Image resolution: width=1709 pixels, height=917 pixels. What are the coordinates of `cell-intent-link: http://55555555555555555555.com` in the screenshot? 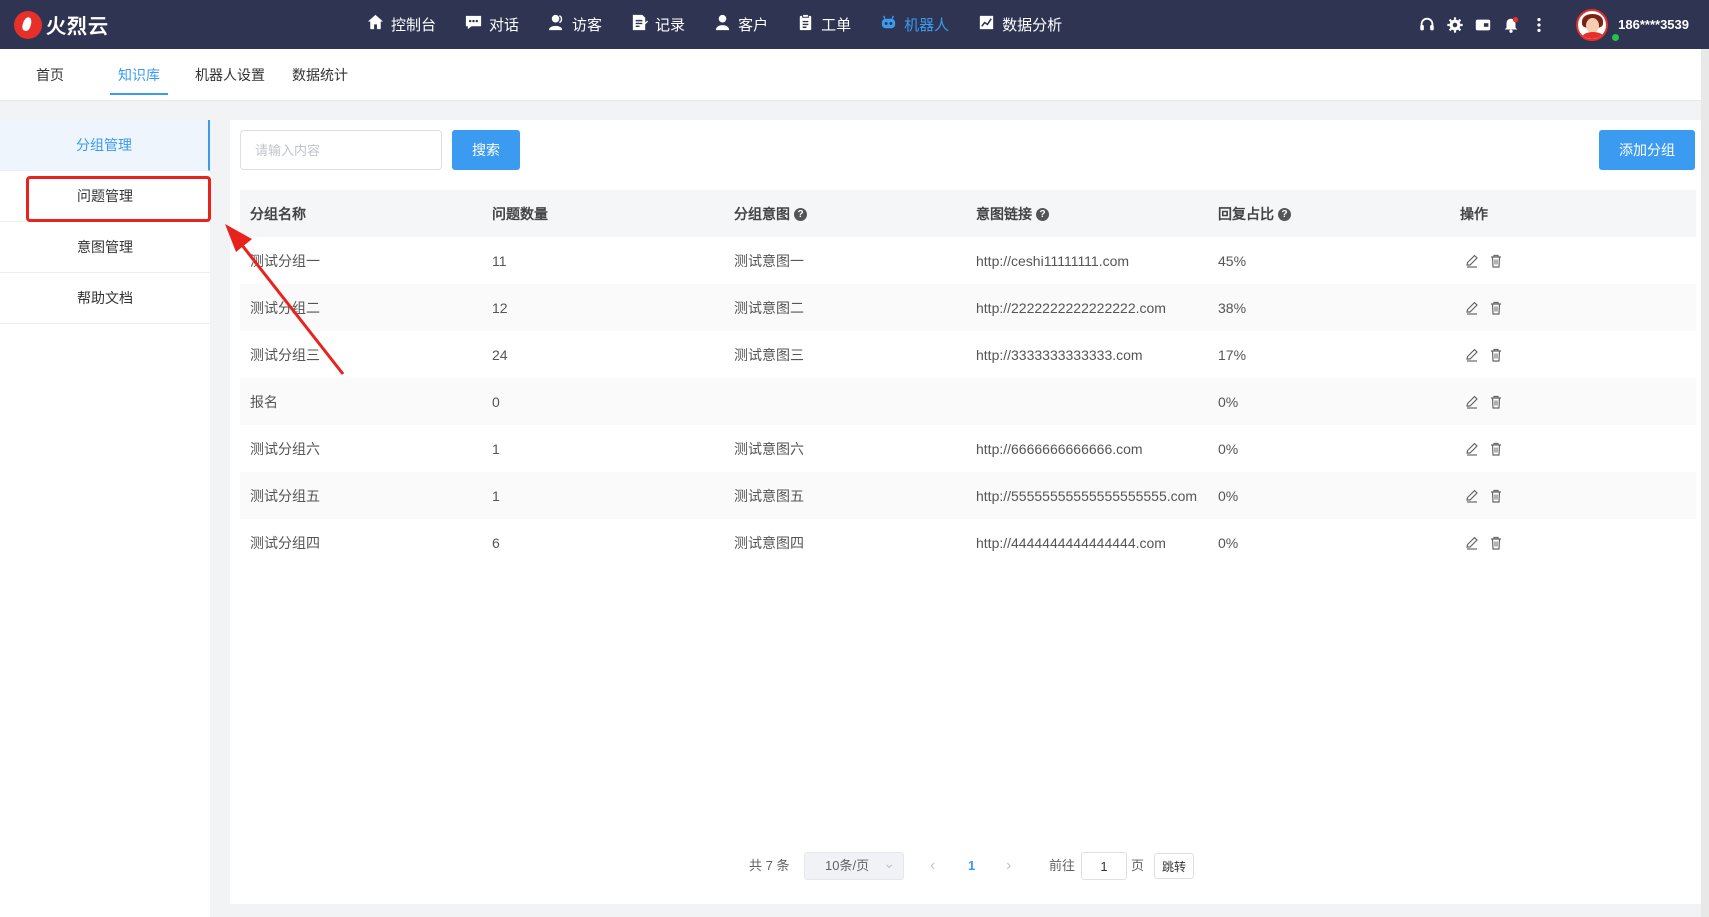 It's located at (1087, 495).